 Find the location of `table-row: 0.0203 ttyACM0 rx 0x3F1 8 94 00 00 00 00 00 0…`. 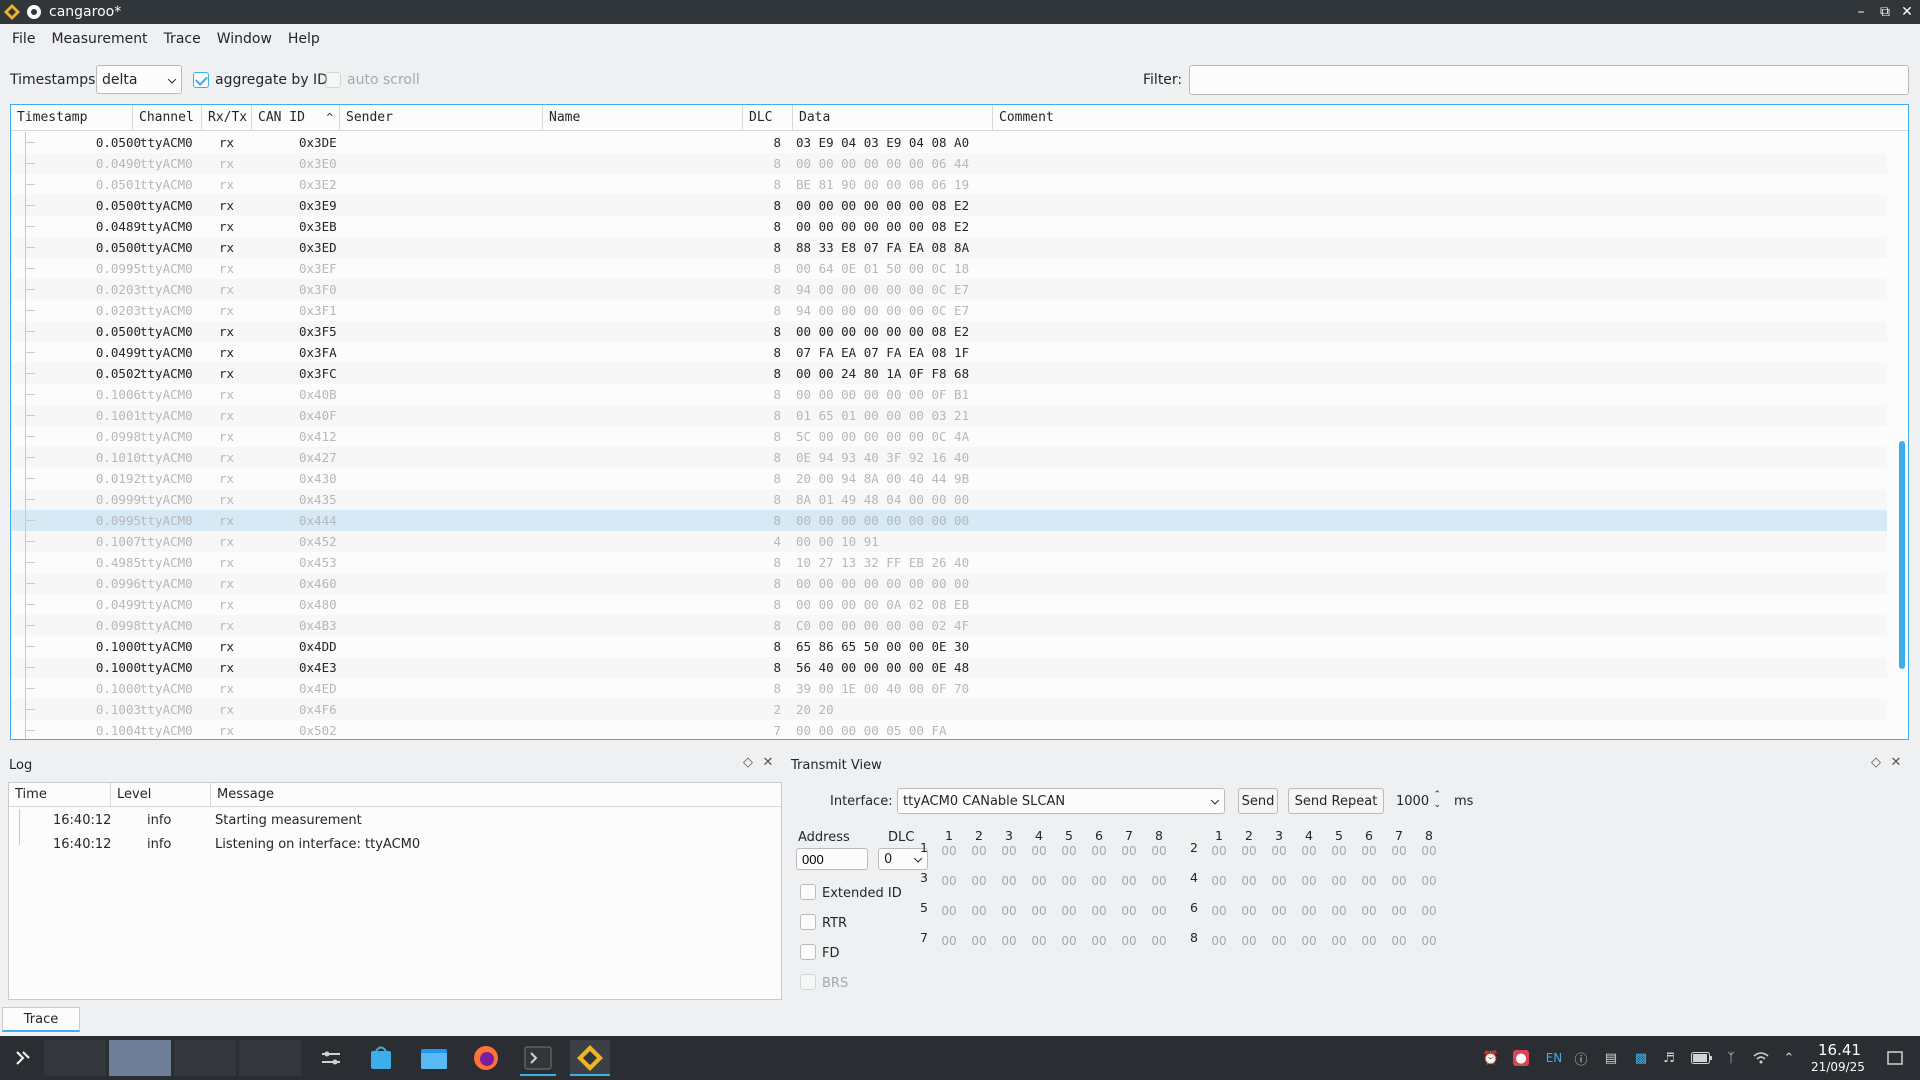

table-row: 0.0203 ttyACM0 rx 0x3F1 8 94 00 00 00 00 00 0… is located at coordinates (949, 310).